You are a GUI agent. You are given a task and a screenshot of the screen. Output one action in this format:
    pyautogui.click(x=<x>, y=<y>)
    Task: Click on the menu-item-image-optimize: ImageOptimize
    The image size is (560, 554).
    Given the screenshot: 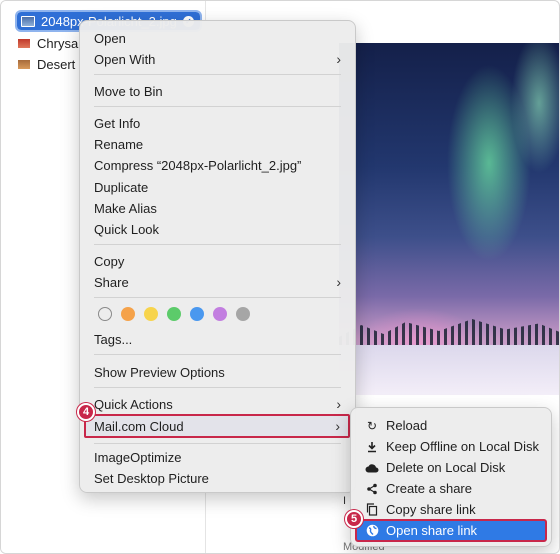 What is the action you would take?
    pyautogui.click(x=217, y=457)
    